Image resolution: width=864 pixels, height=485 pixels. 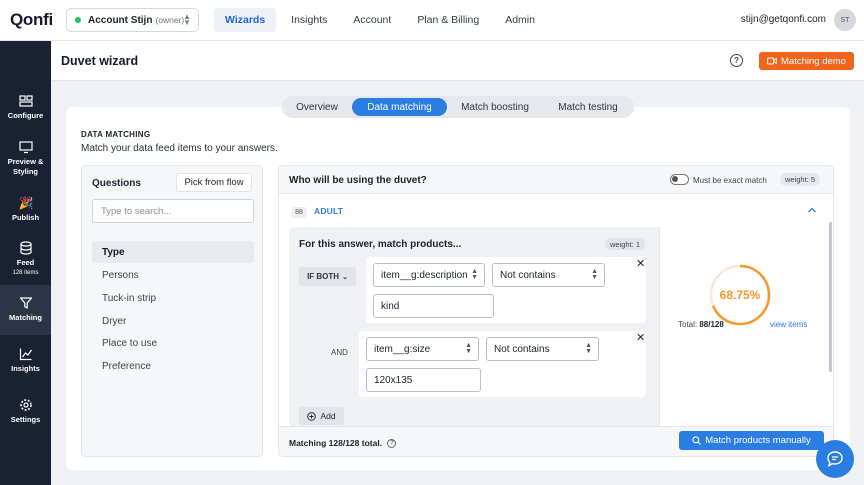 What do you see at coordinates (173, 343) in the screenshot?
I see `question-item-place-to-use: Place to use` at bounding box center [173, 343].